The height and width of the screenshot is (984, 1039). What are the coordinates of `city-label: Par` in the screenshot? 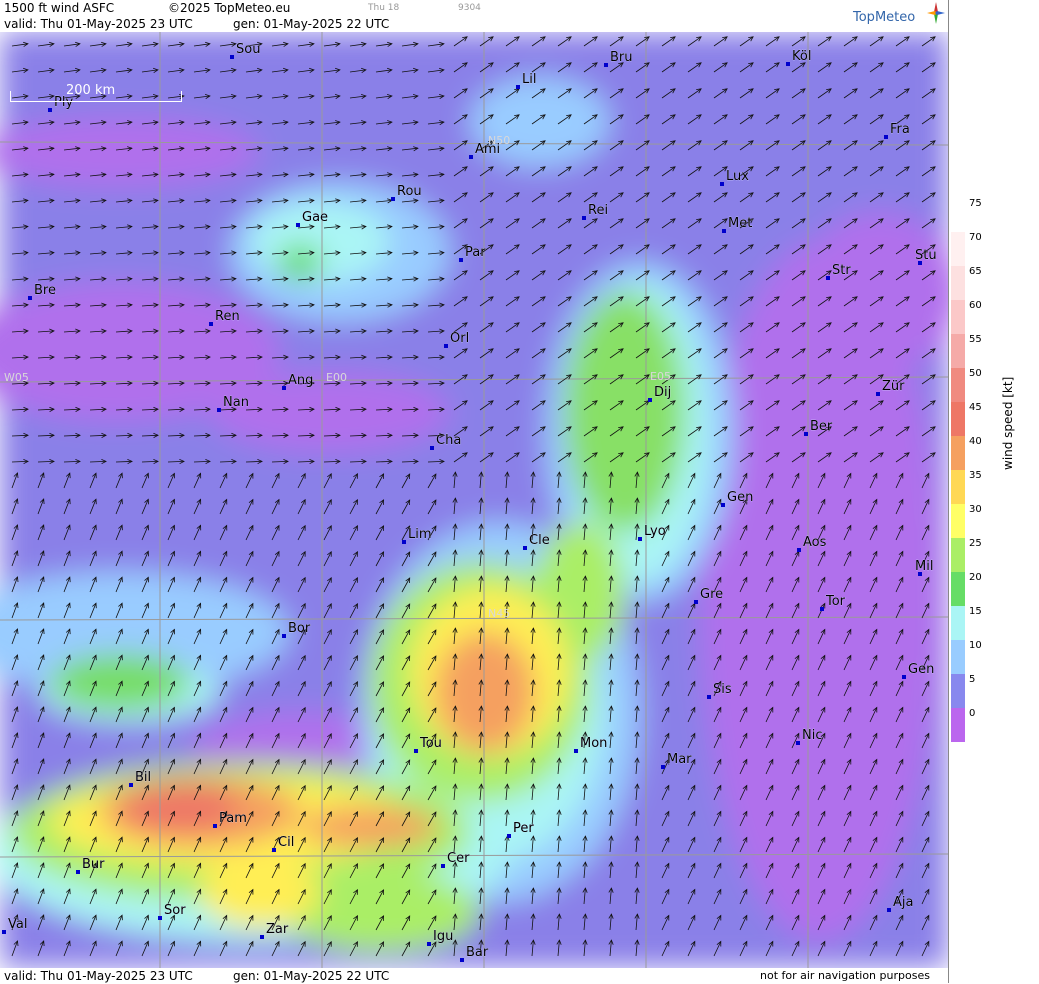 It's located at (475, 252).